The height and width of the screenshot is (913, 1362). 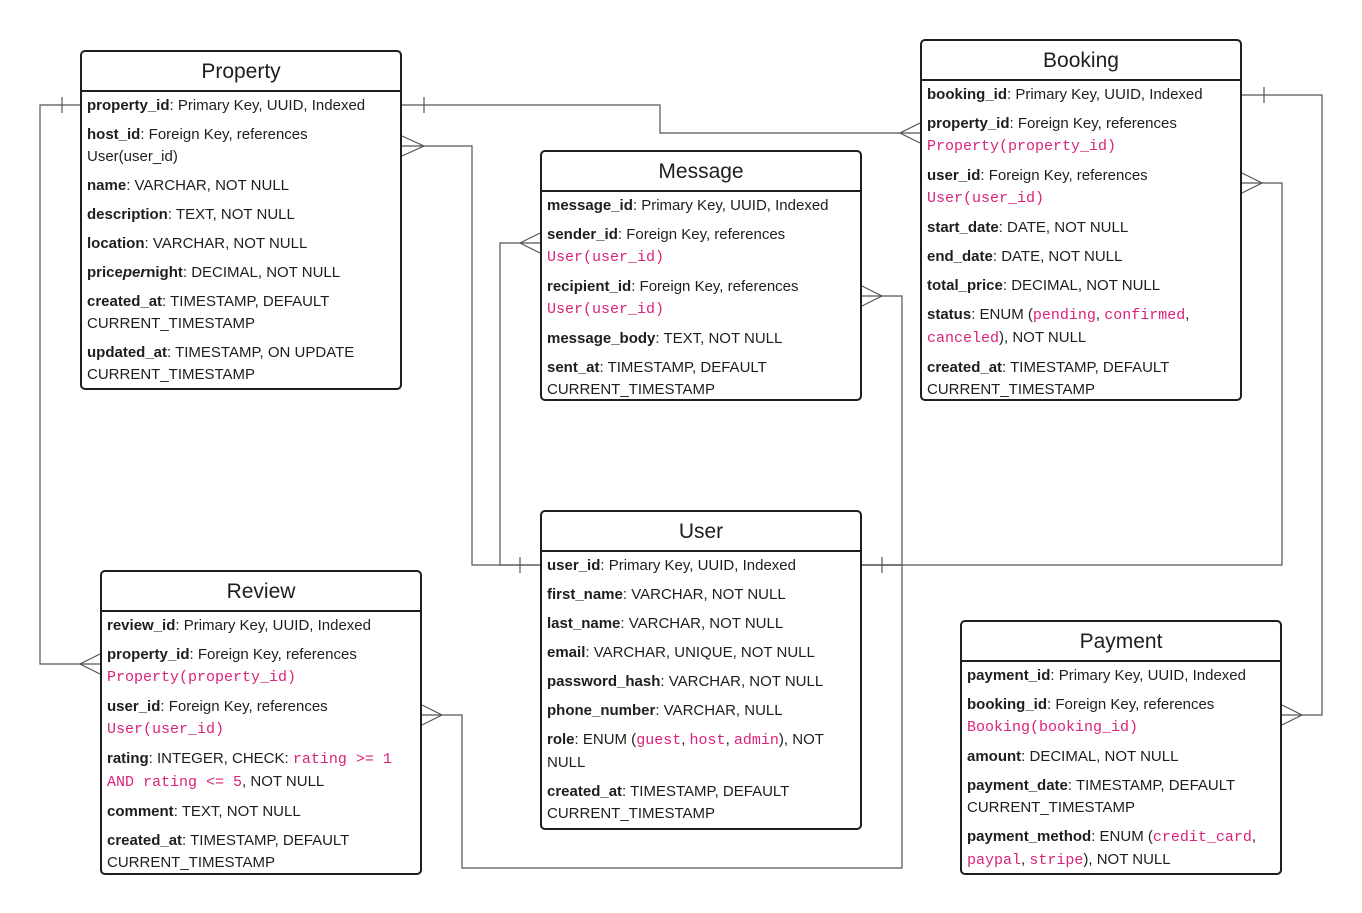 What do you see at coordinates (1044, 285) in the screenshot?
I see `booking-field-total-price: total_price: DECIMAL, NOT NULL` at bounding box center [1044, 285].